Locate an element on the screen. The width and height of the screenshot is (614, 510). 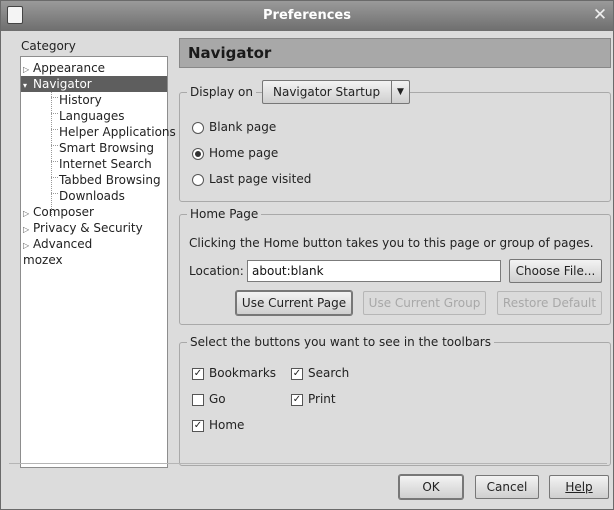
window-title: Preferences is located at coordinates (307, 15).